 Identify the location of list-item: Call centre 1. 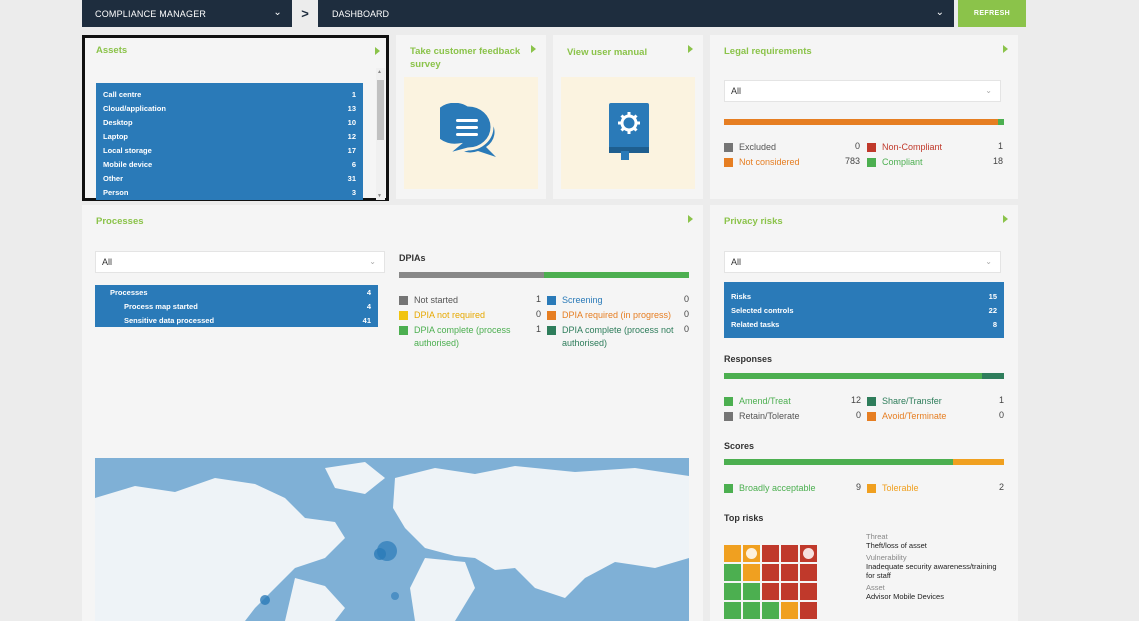
(229, 94).